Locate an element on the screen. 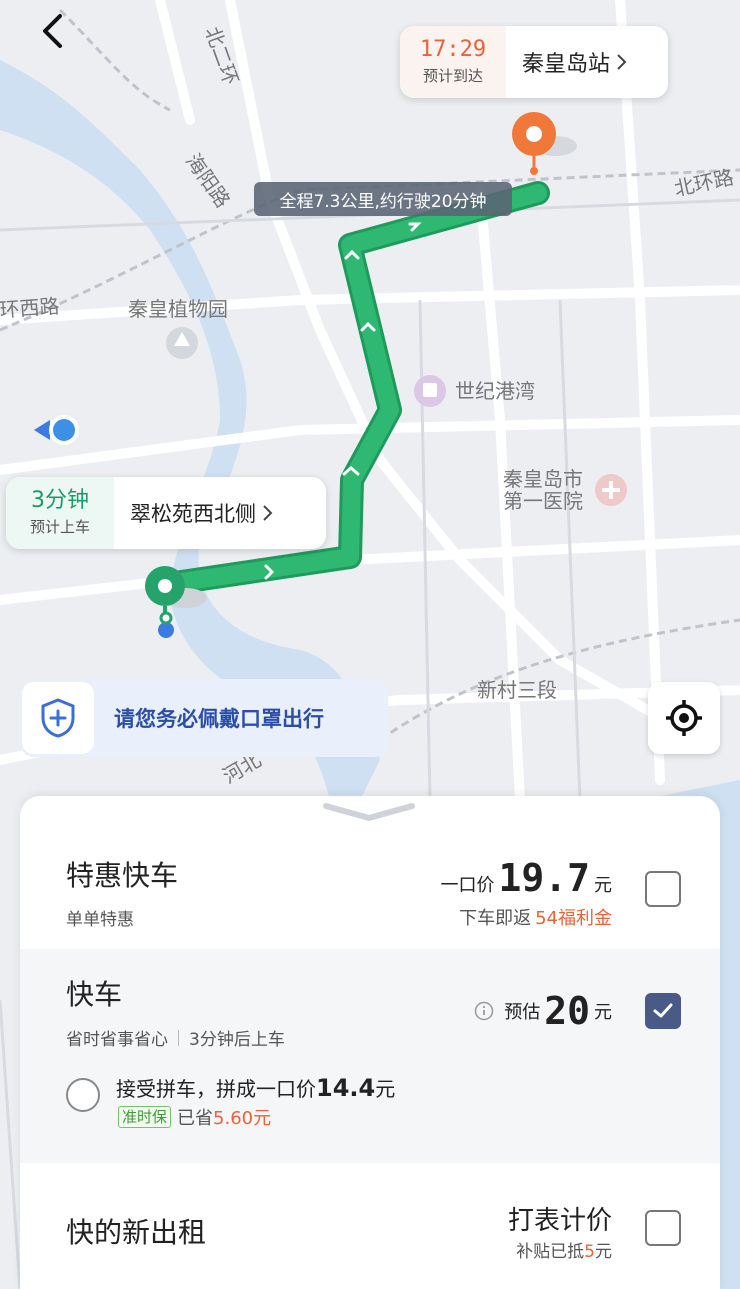  express-checkbox is located at coordinates (663, 1011).